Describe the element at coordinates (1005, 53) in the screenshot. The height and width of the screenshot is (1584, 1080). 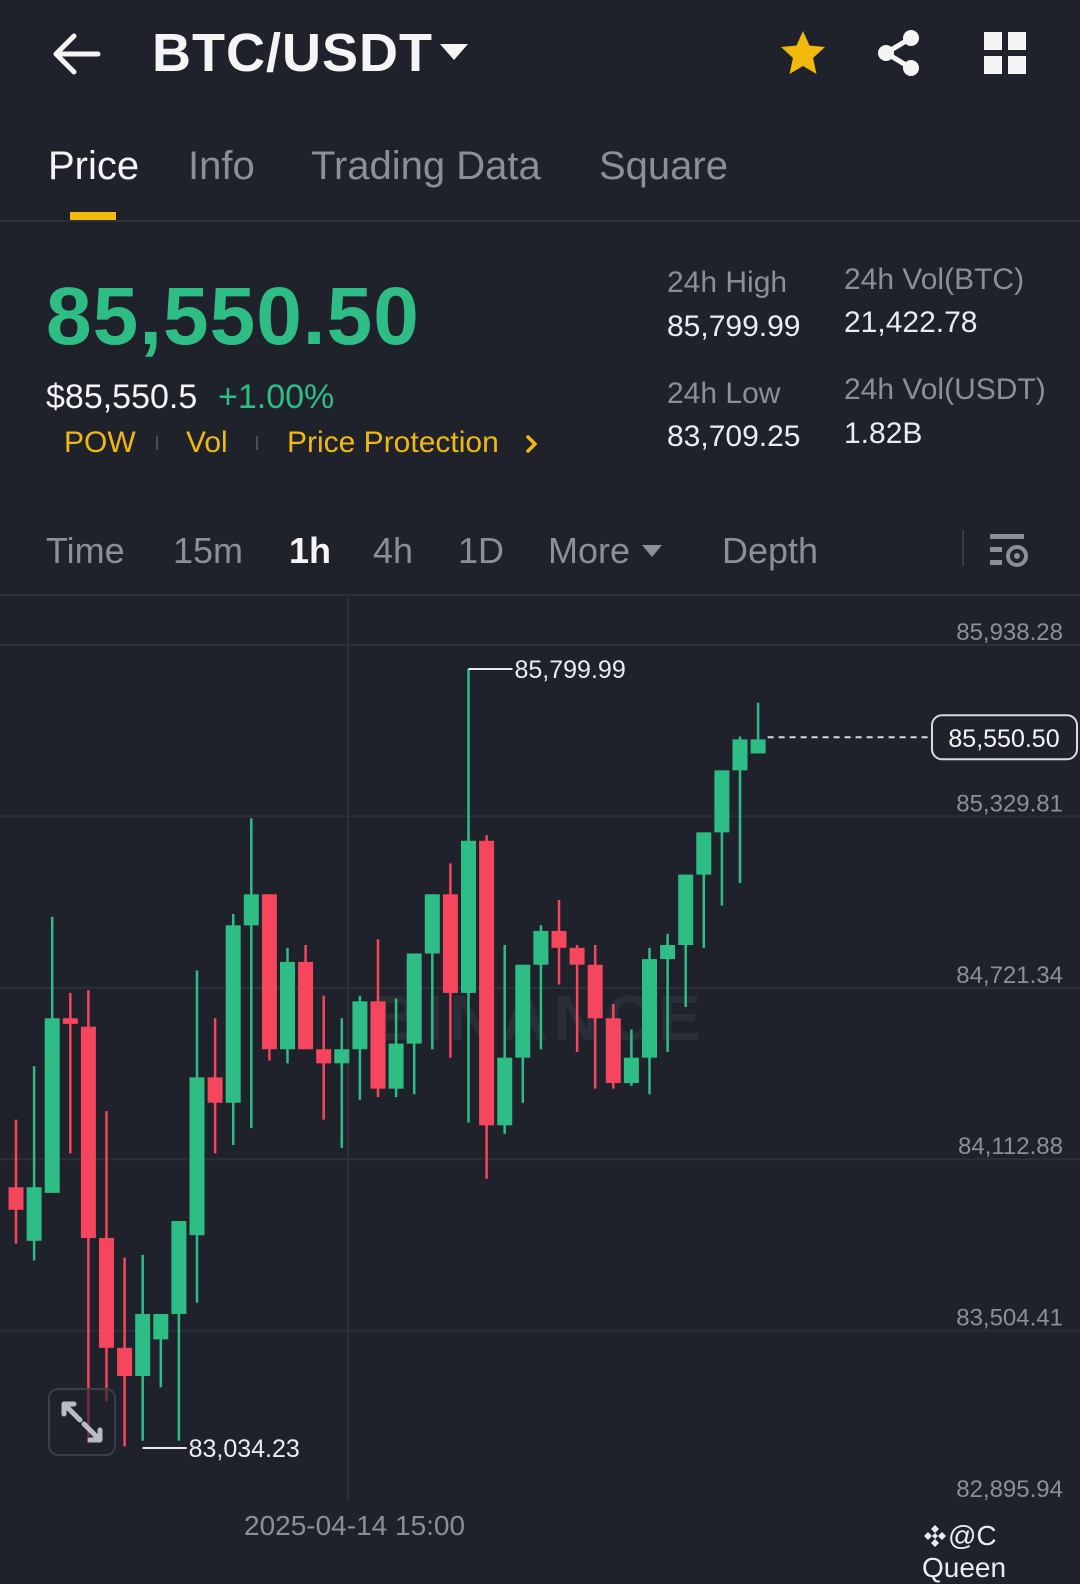
I see `grid-icon` at that location.